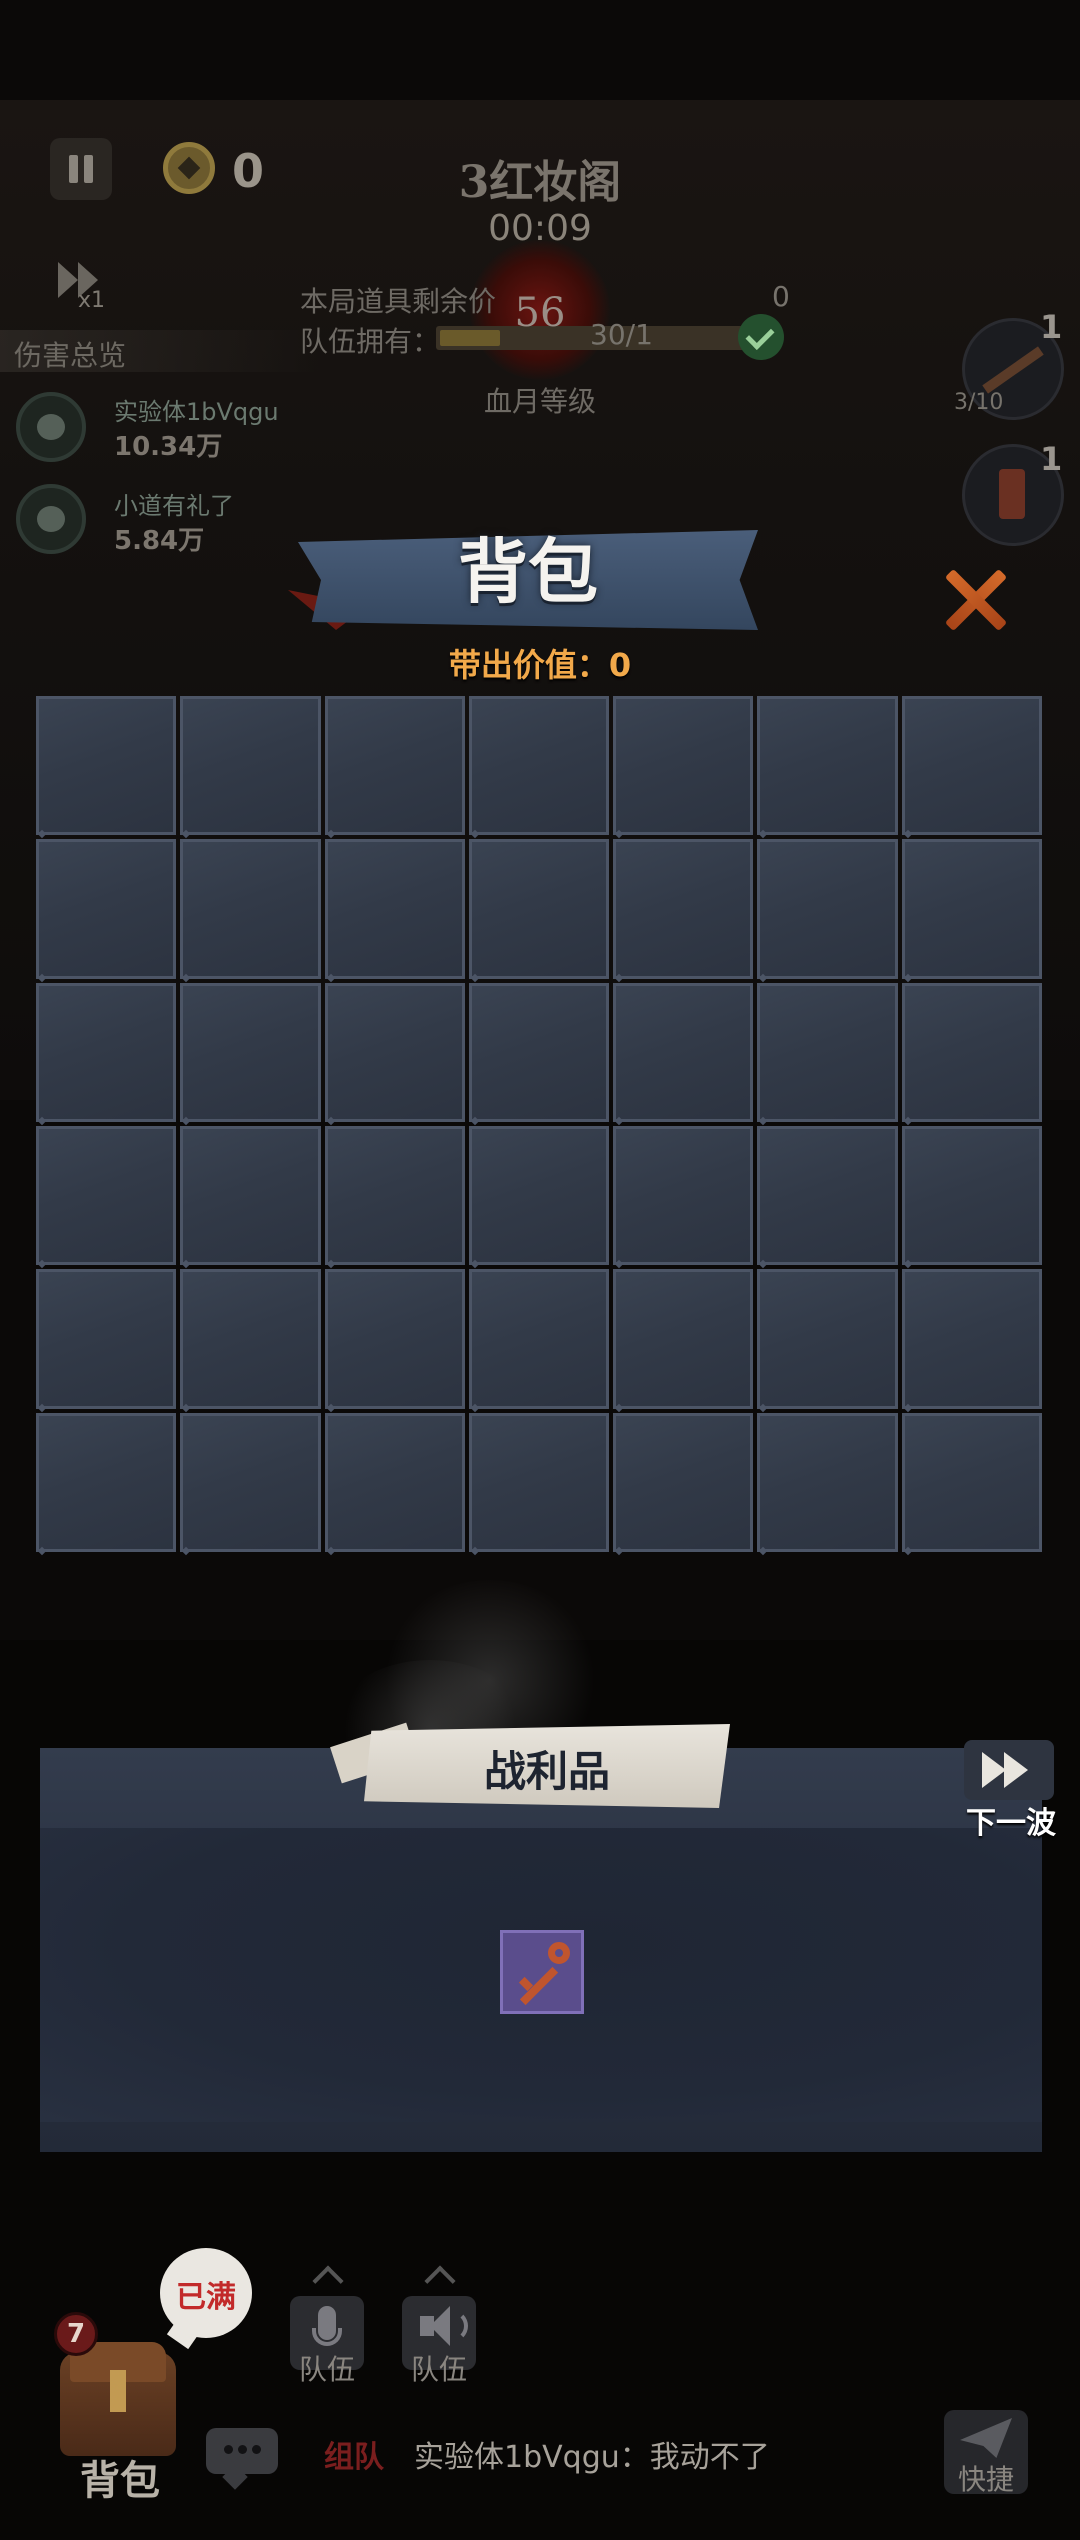 This screenshot has height=2540, width=1080. What do you see at coordinates (92, 300) in the screenshot?
I see `speed-label: x1` at bounding box center [92, 300].